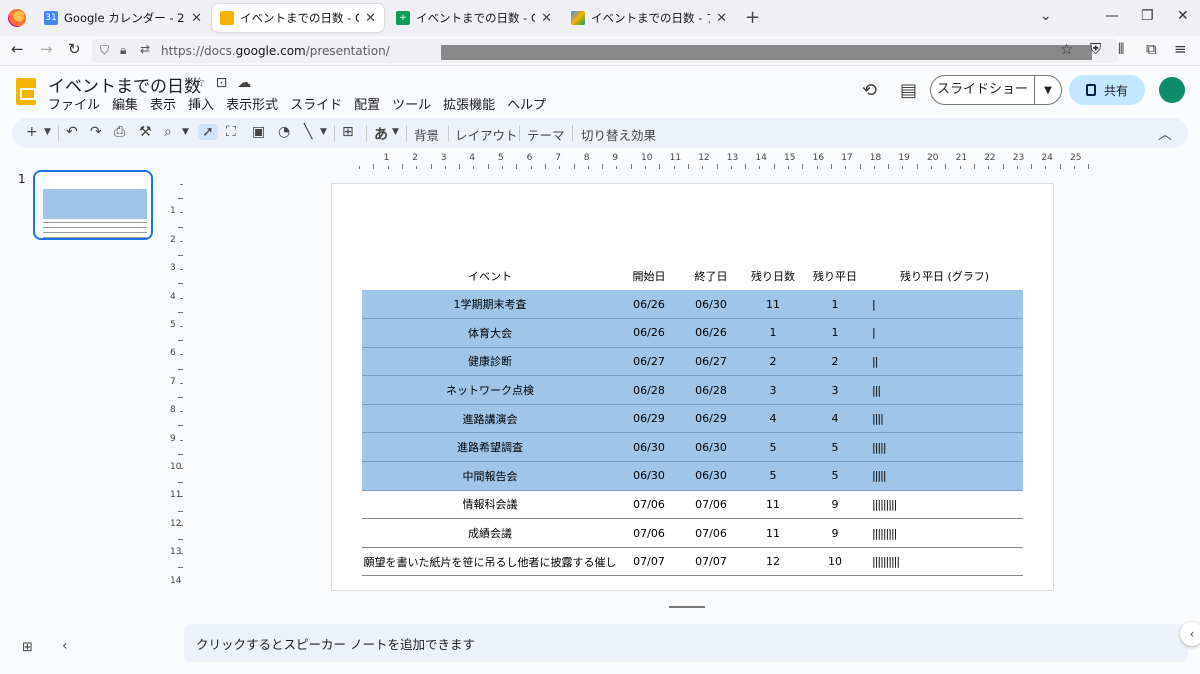 This screenshot has height=674, width=1200. What do you see at coordinates (1190, 634) in the screenshot?
I see `side-panel-toggle-icon: ‹` at bounding box center [1190, 634].